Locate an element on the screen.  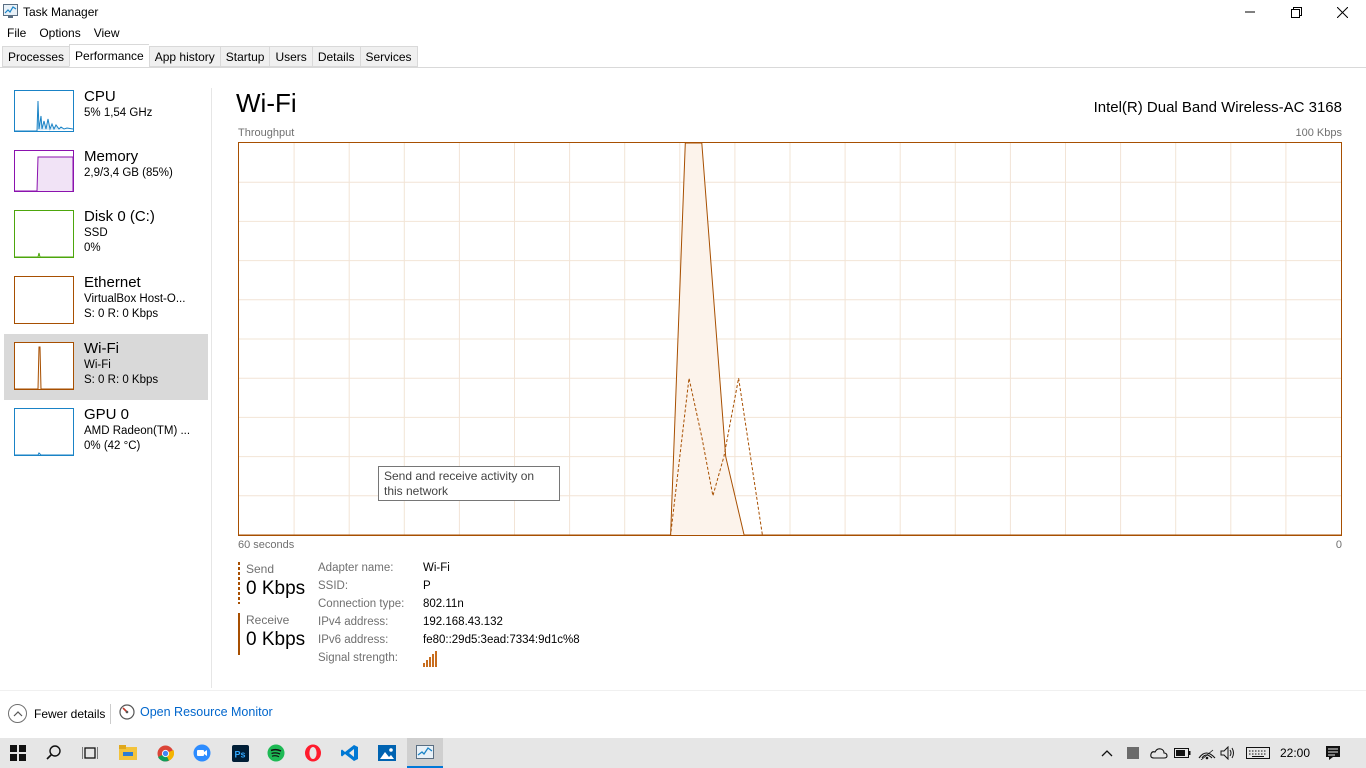
photoshop-icon: Ps is located at coordinates (240, 753).